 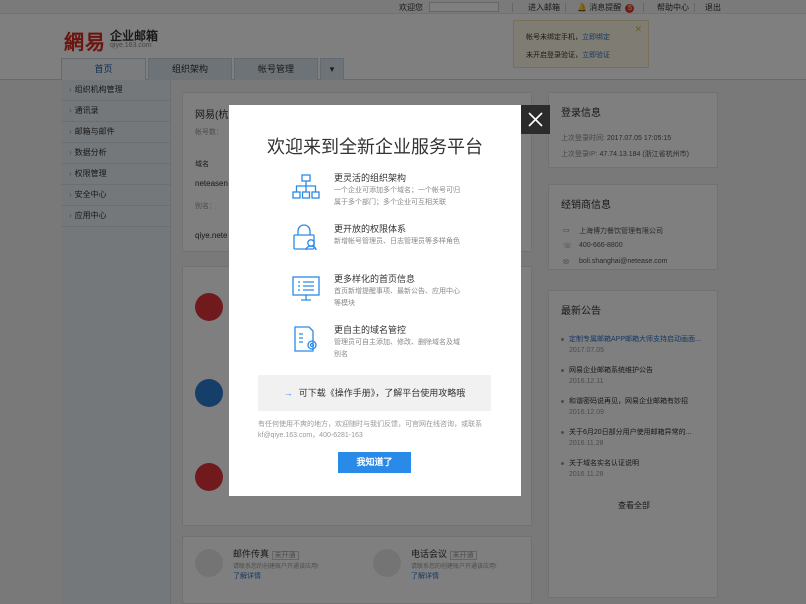 What do you see at coordinates (397, 241) in the screenshot?
I see `feature-permission-desc: 新增帐号管理员、日志管理员等多样角色` at bounding box center [397, 241].